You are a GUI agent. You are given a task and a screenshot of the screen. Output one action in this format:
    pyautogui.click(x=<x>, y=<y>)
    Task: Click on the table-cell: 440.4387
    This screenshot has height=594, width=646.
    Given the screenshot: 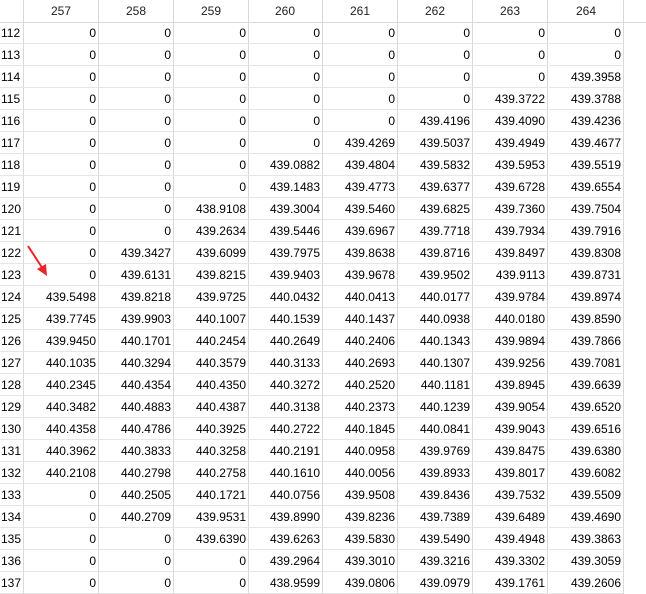 What is the action you would take?
    pyautogui.click(x=211, y=407)
    